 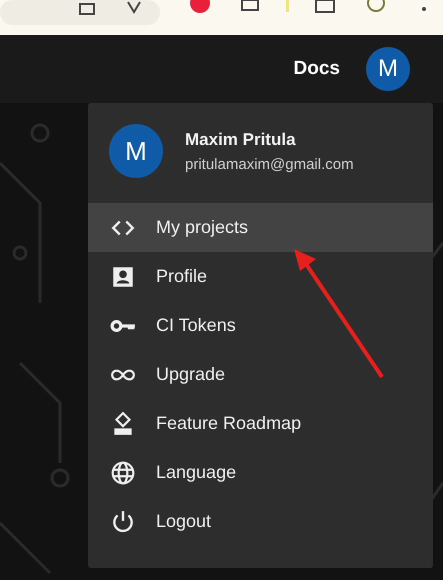 What do you see at coordinates (260, 227) in the screenshot?
I see `menu-item: My projects` at bounding box center [260, 227].